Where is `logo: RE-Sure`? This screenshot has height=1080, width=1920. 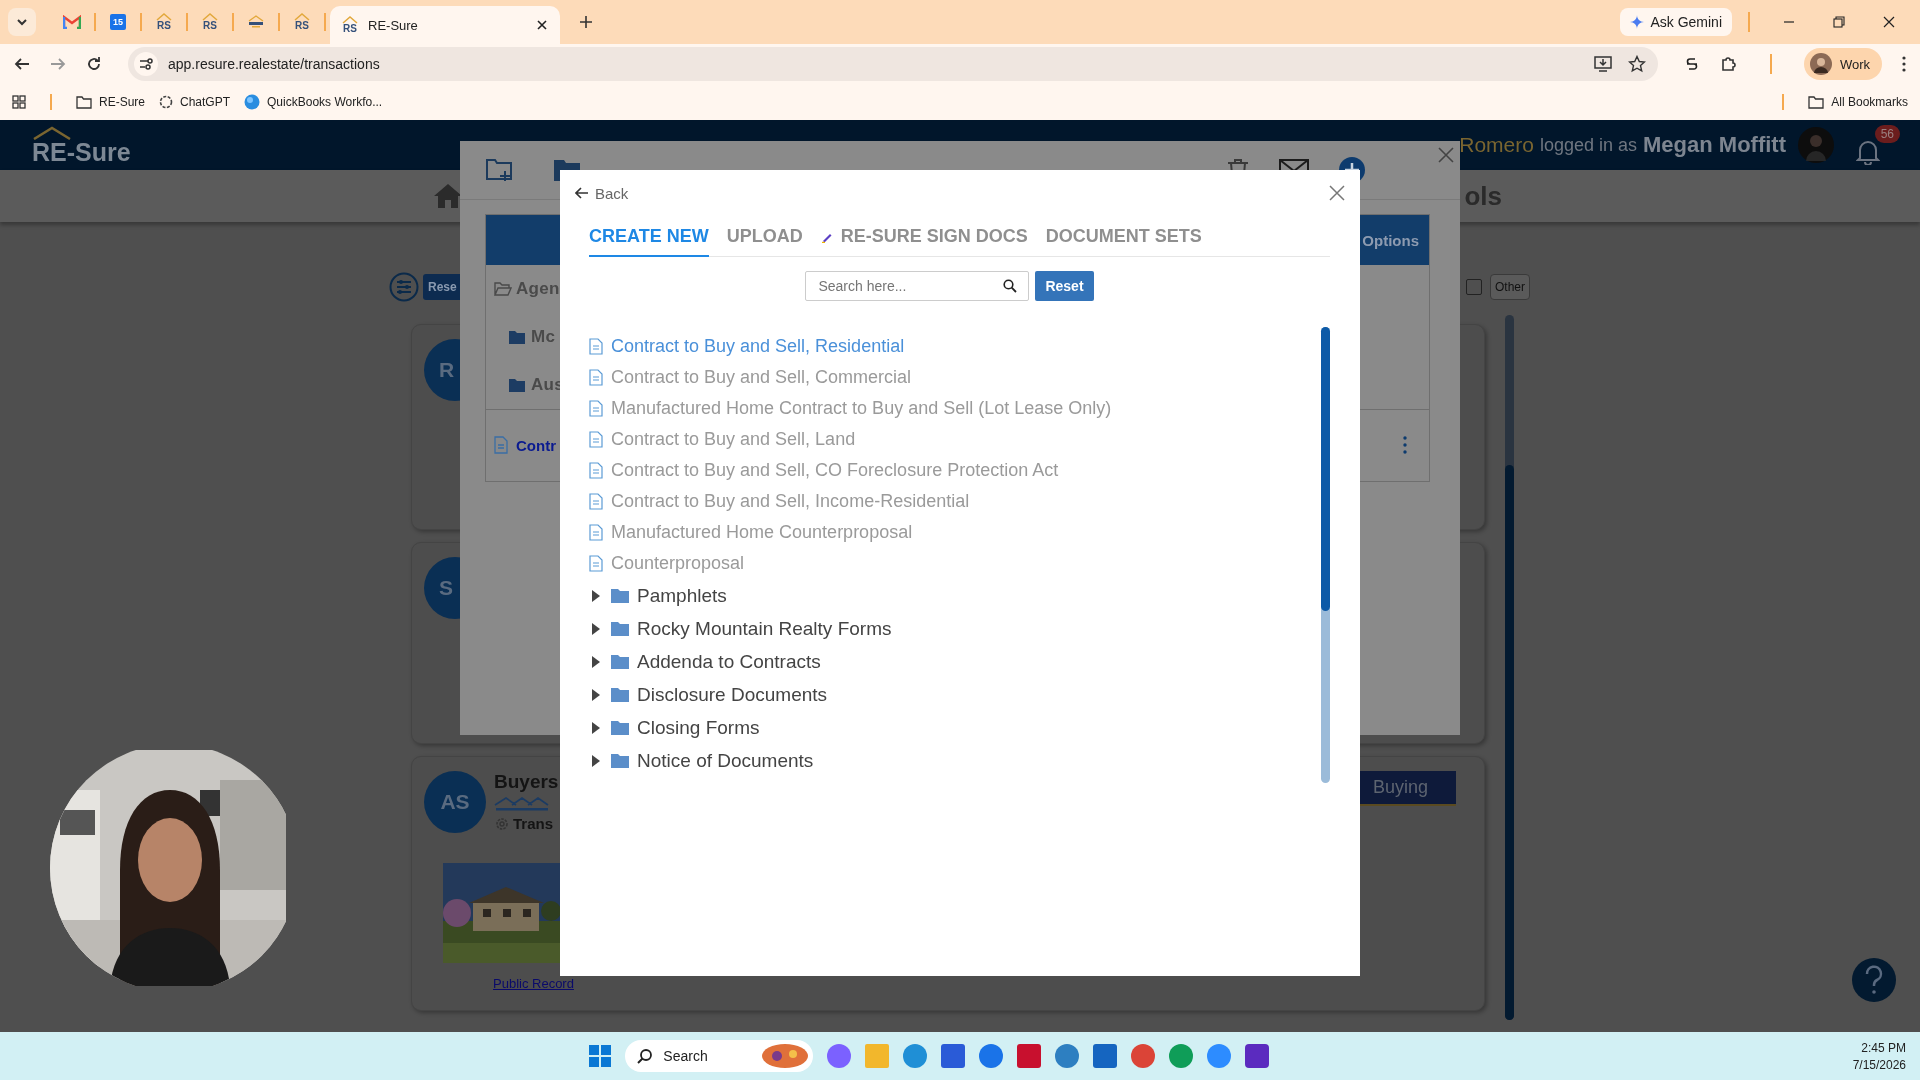
logo: RE-Sure is located at coordinates (81, 145).